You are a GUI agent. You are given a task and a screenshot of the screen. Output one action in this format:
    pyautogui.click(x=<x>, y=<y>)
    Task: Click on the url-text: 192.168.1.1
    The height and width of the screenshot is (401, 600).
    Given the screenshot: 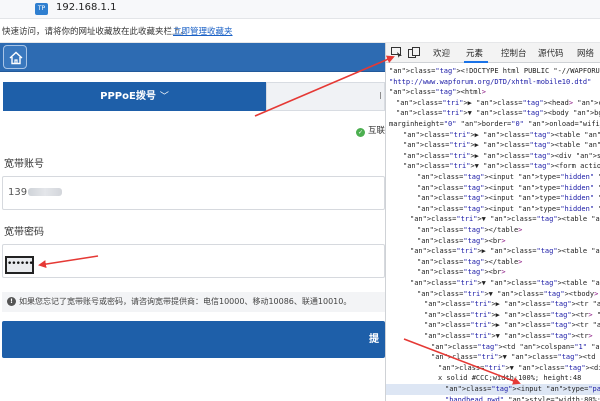 What is the action you would take?
    pyautogui.click(x=86, y=7)
    